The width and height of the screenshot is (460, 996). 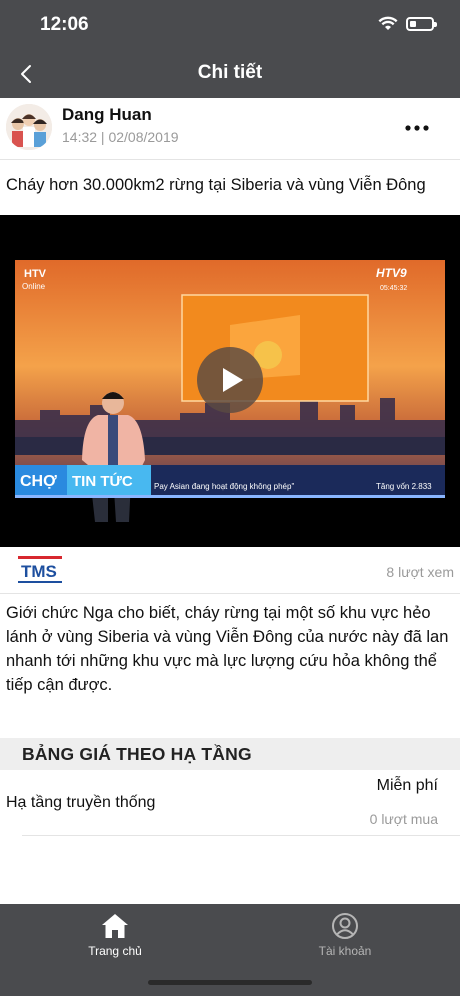 What do you see at coordinates (81, 802) in the screenshot?
I see `pricing-name: Hạ tầng truyền thống` at bounding box center [81, 802].